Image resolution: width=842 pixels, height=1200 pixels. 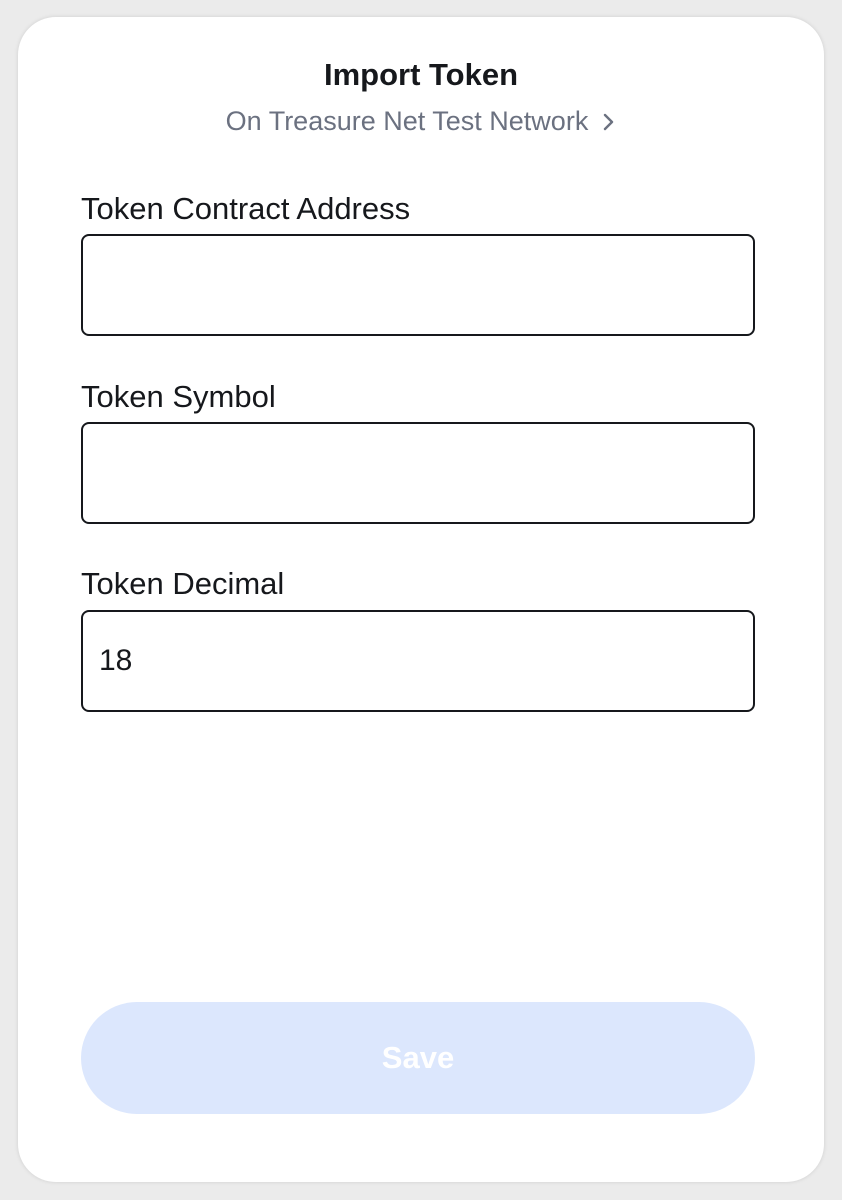 What do you see at coordinates (246, 208) in the screenshot?
I see `token-contract-address-label: Token Contract Address` at bounding box center [246, 208].